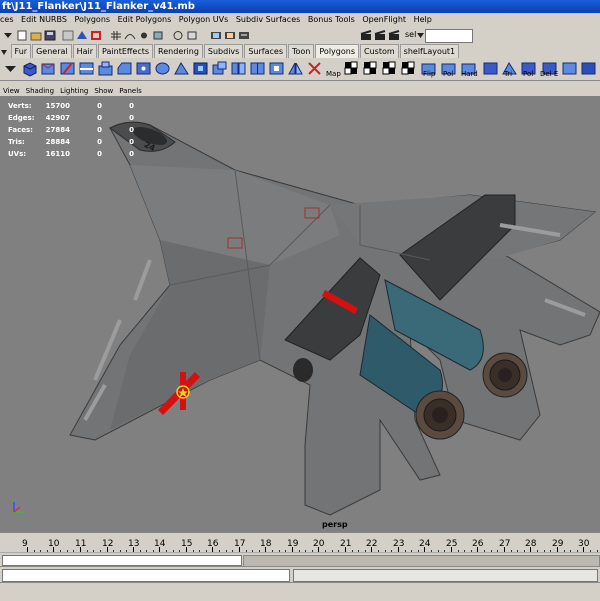  Describe the element at coordinates (366, 35) in the screenshot. I see `clapper-icon` at that location.